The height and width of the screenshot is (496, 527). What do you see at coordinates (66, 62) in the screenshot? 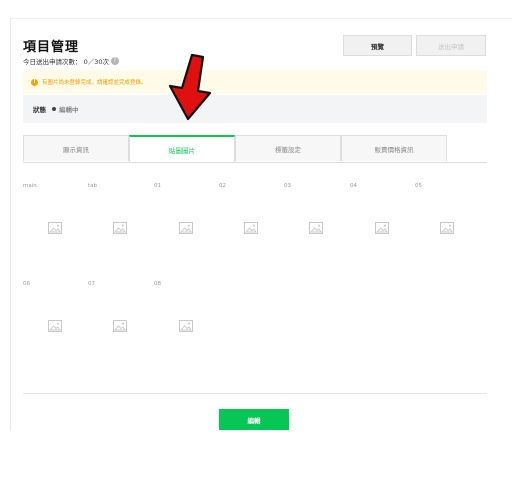
I see `submit-count-text: 今日送出申請次數： 0／30次` at bounding box center [66, 62].